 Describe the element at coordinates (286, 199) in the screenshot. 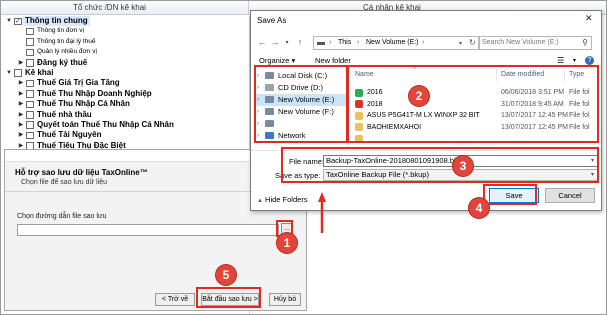

I see `hide-folders-label: Hide Folders` at that location.